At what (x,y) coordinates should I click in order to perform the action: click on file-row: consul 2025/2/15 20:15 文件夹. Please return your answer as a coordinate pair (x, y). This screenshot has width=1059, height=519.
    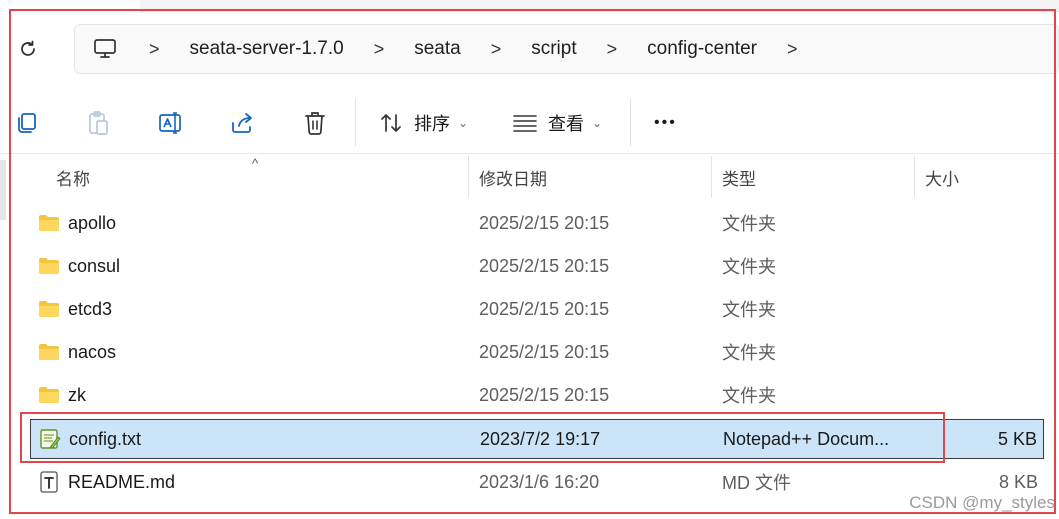
    Looking at the image, I should click on (537, 266).